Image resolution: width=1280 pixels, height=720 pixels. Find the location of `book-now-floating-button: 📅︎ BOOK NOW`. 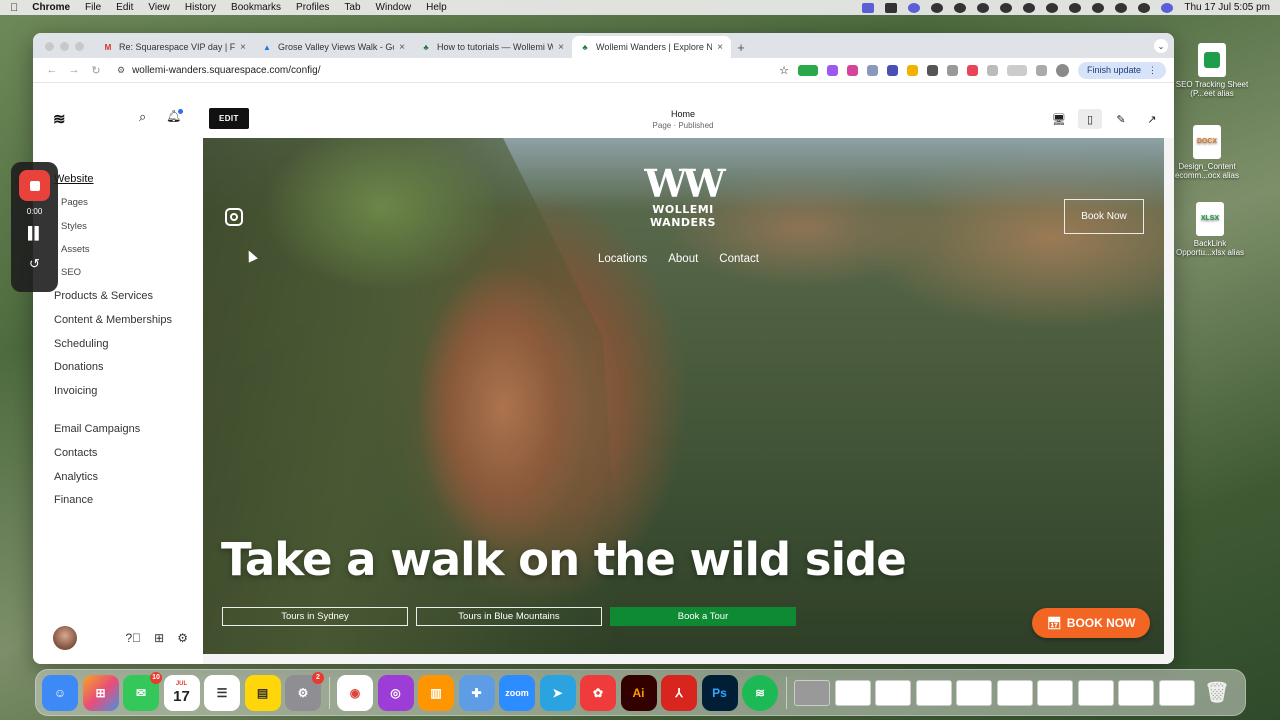

book-now-floating-button: 📅︎ BOOK NOW is located at coordinates (1091, 623).